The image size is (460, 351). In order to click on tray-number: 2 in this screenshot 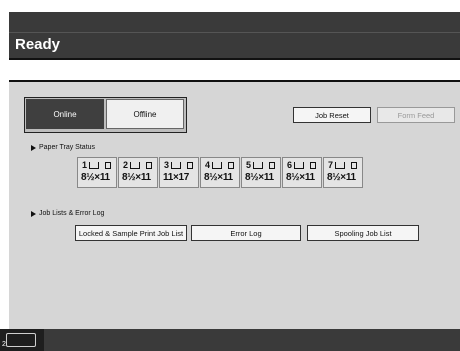, I will do `click(126, 165)`.